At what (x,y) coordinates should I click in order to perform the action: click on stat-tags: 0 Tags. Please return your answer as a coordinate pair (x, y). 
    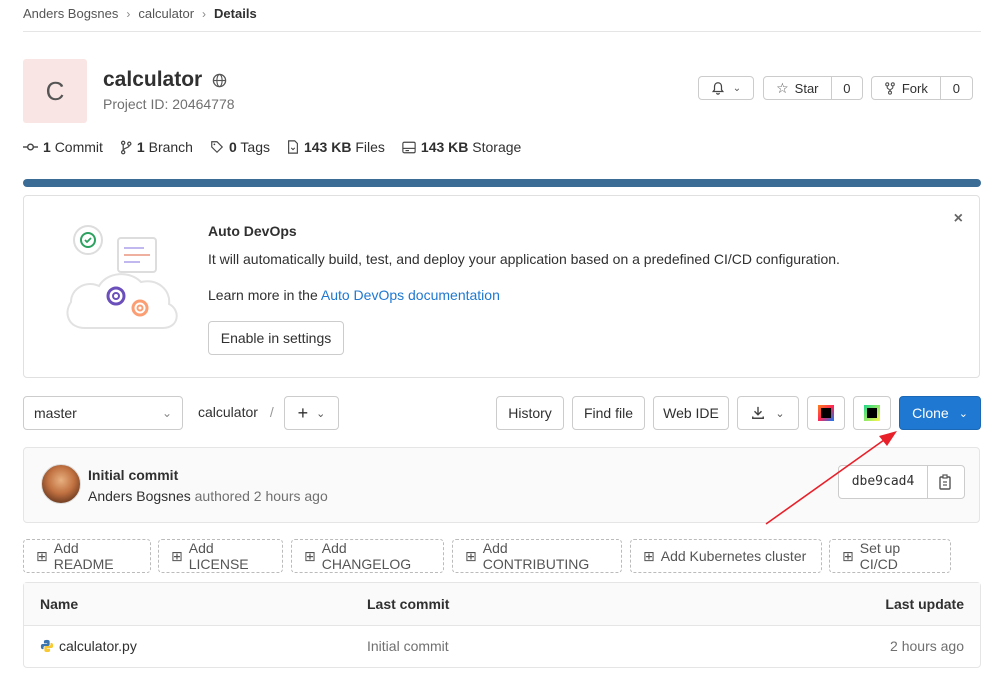
    Looking at the image, I should click on (240, 147).